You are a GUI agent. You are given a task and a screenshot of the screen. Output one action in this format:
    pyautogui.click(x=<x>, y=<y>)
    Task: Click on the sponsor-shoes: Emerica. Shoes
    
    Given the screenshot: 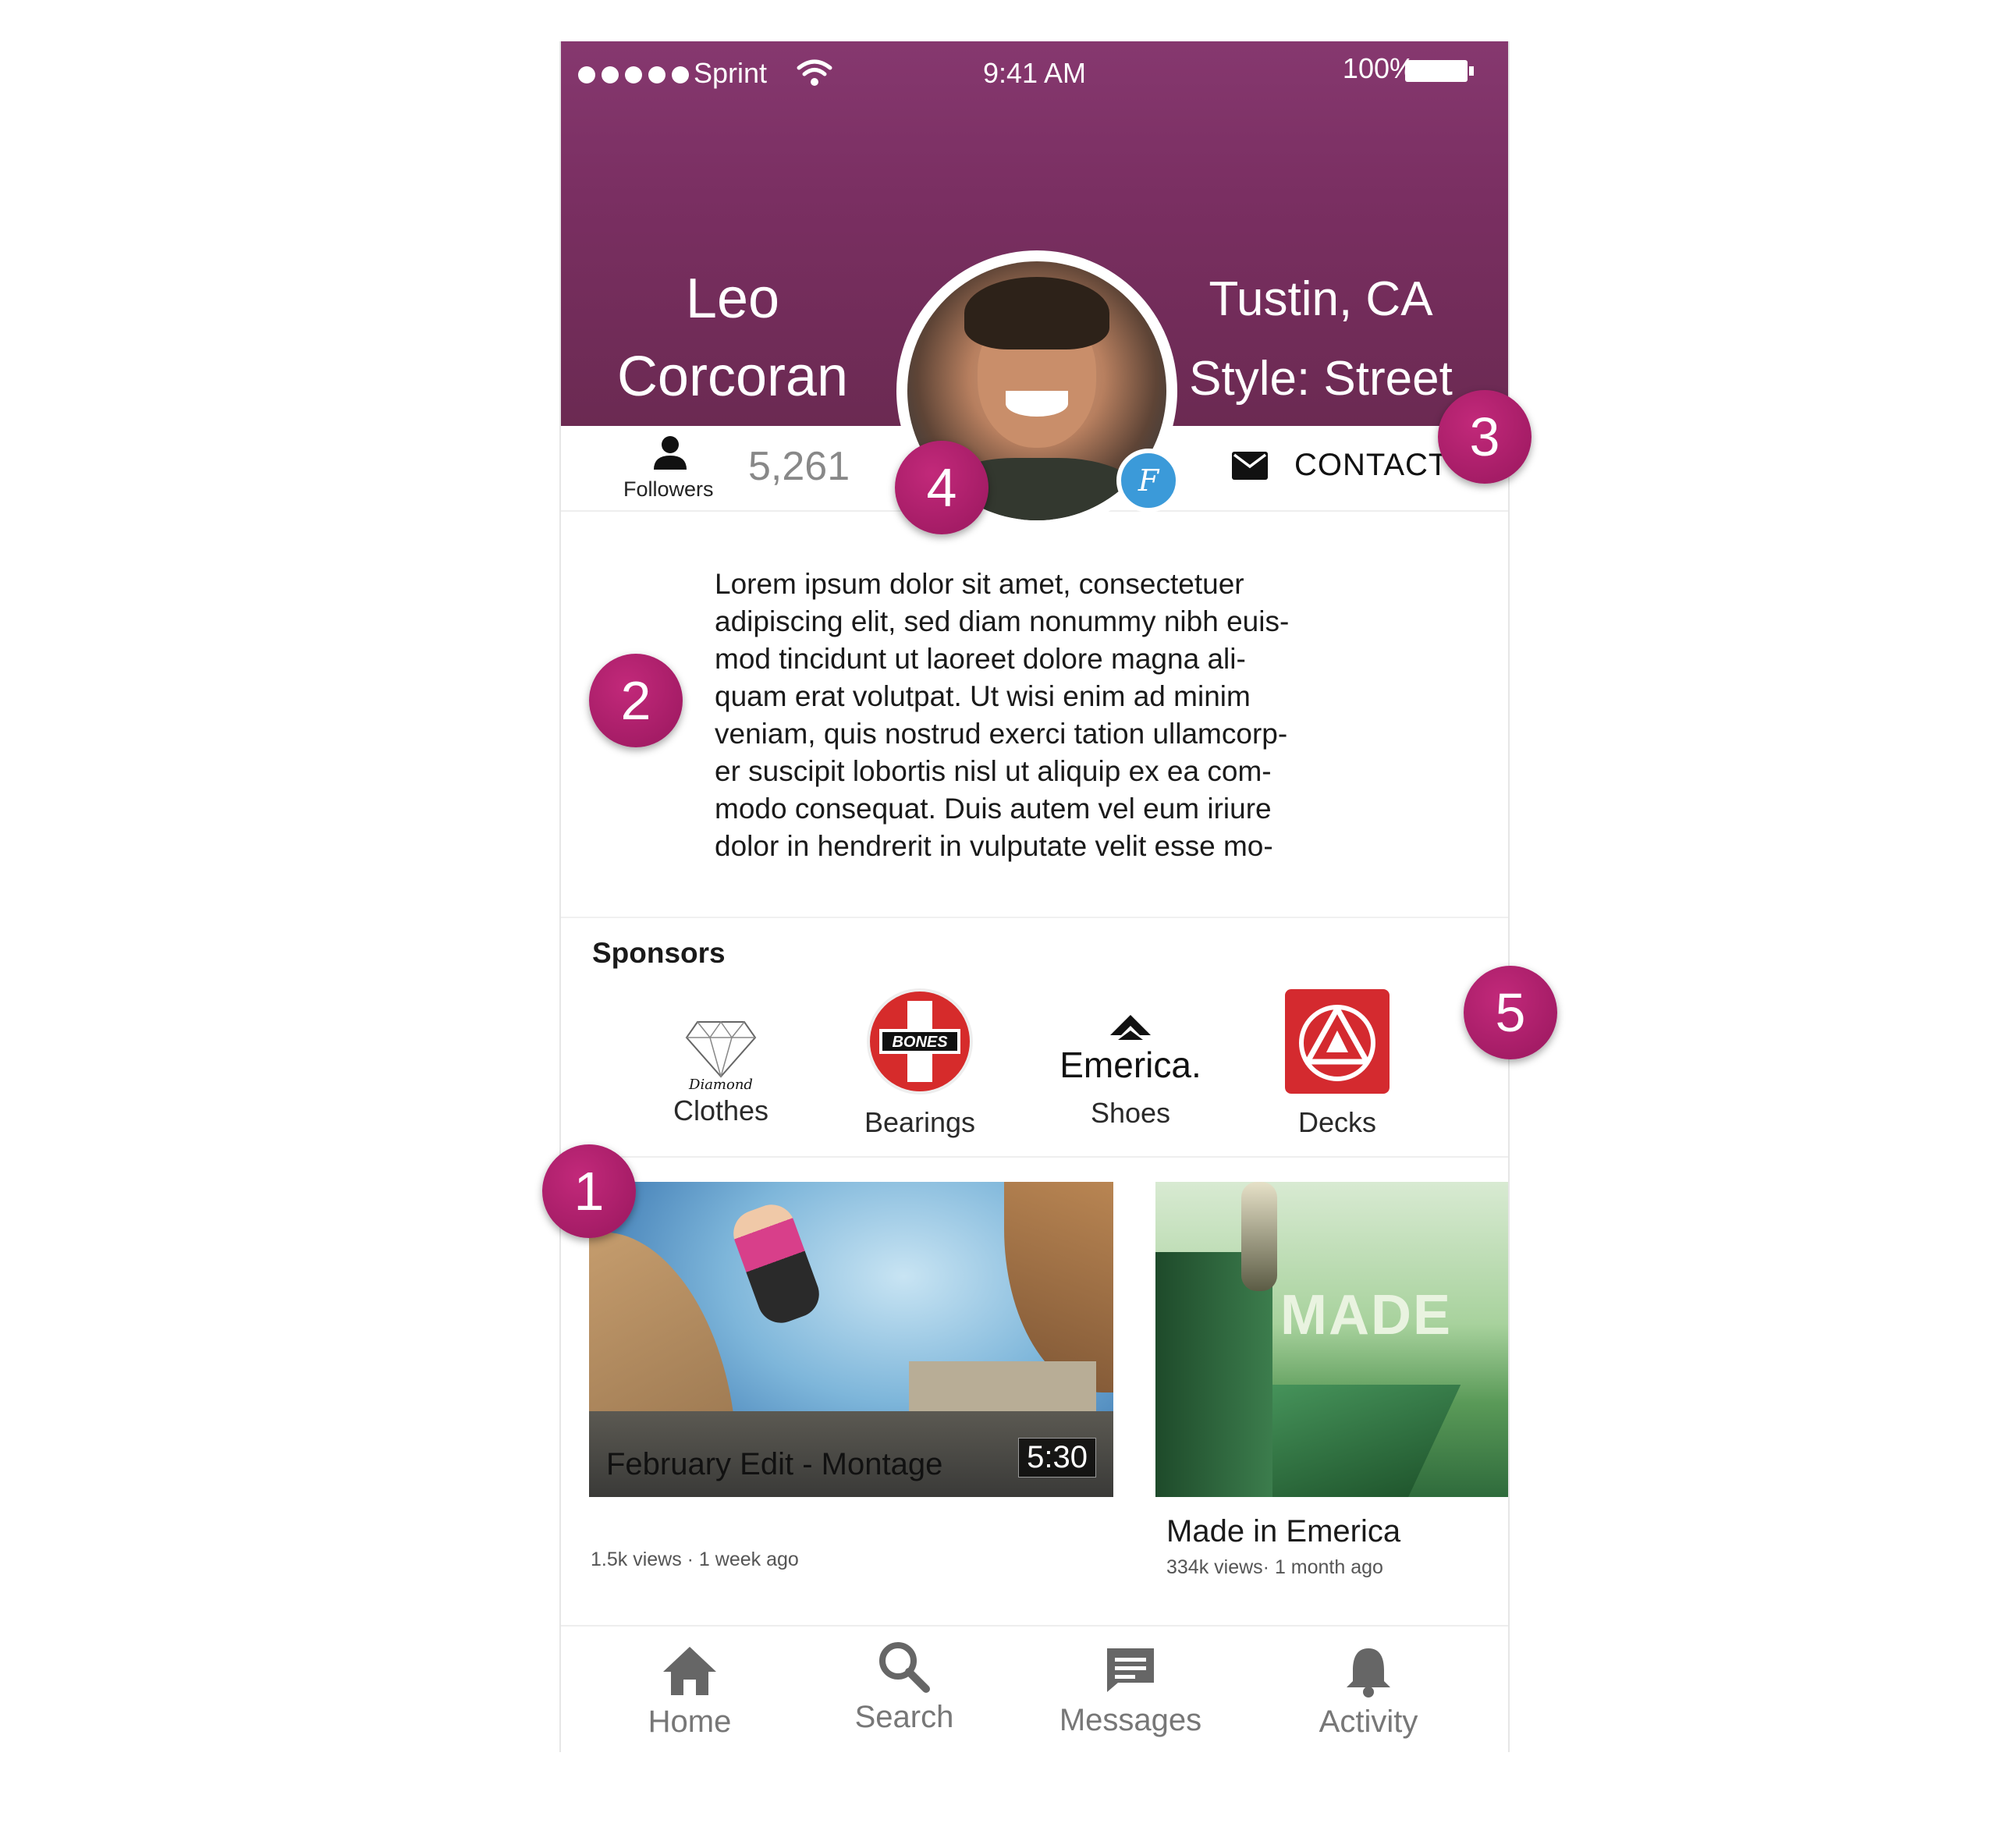 What is the action you would take?
    pyautogui.click(x=1130, y=1068)
    